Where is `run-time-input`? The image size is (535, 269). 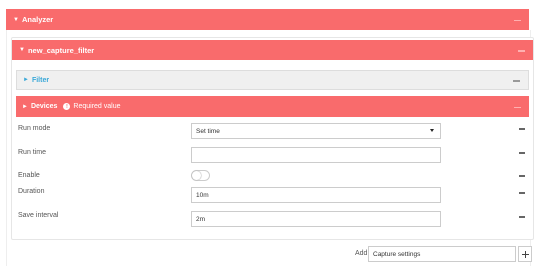 run-time-input is located at coordinates (316, 155).